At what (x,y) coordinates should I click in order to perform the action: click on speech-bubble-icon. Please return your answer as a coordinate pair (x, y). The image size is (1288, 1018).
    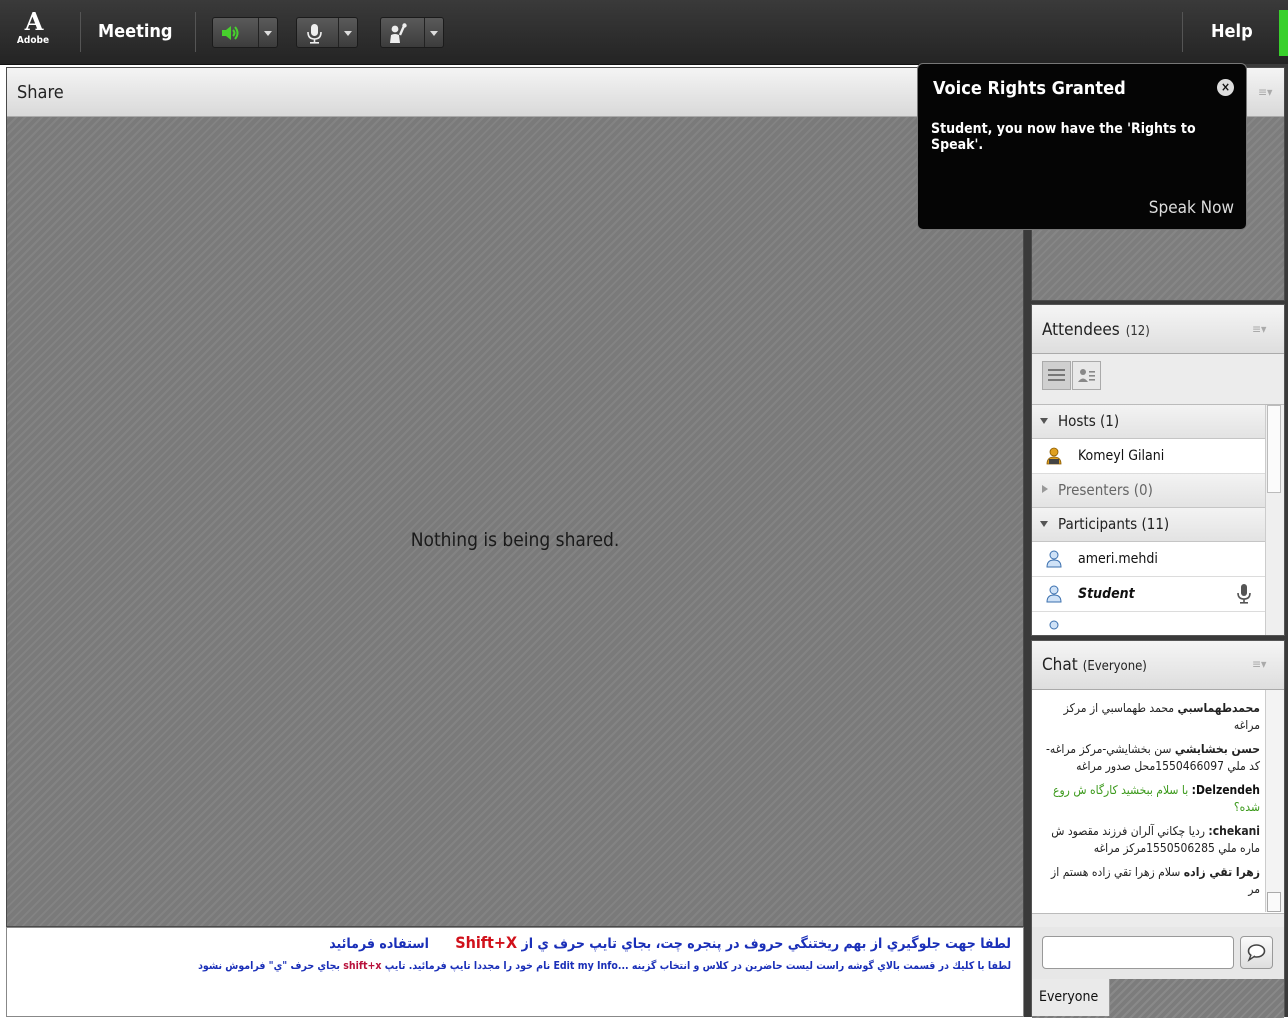
    Looking at the image, I should click on (1256, 953).